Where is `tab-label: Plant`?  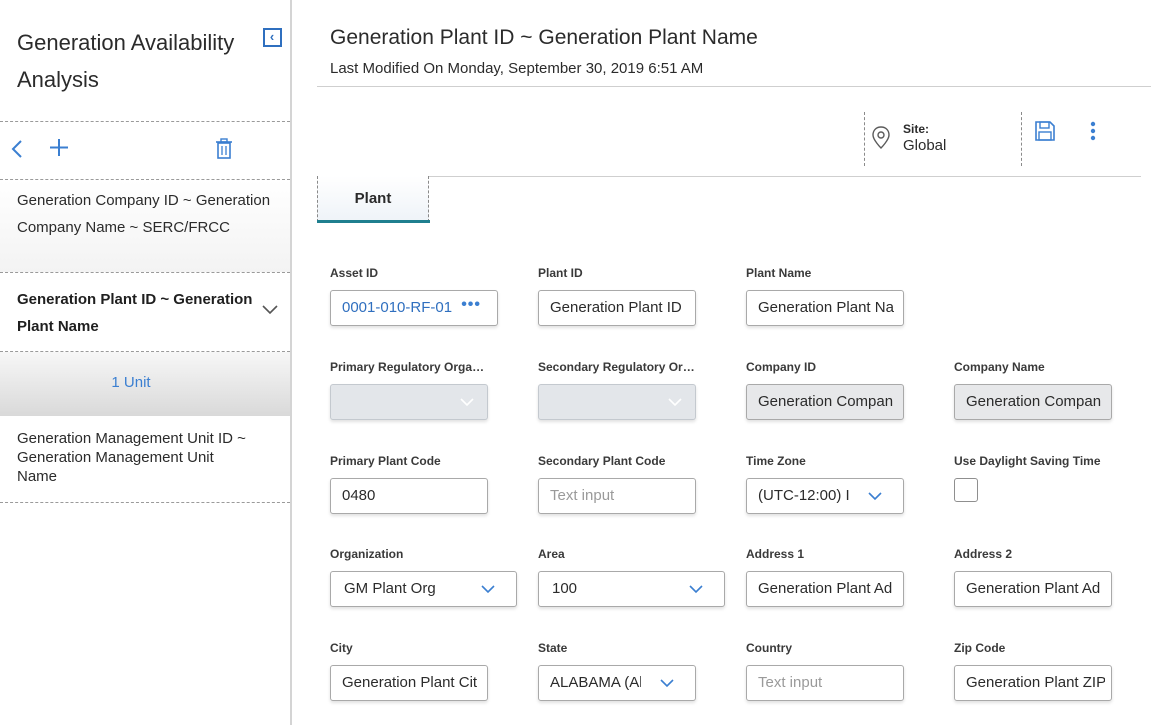
tab-label: Plant is located at coordinates (373, 198).